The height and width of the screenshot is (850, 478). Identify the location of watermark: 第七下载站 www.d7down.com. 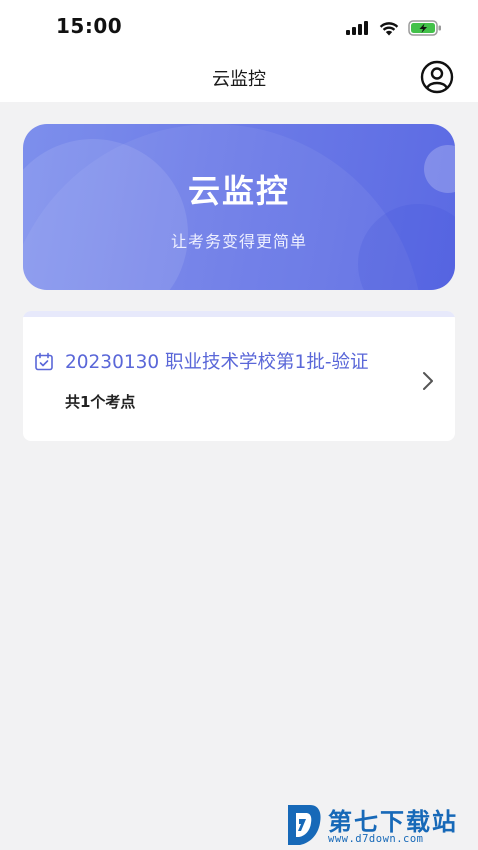
(378, 825).